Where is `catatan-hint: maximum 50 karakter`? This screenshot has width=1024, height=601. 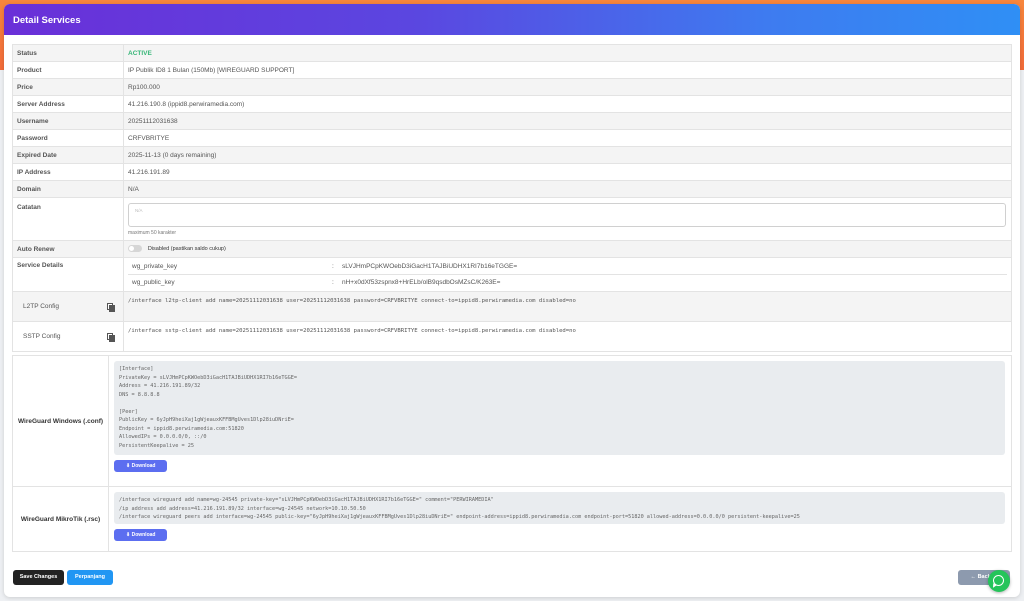 catatan-hint: maximum 50 karakter is located at coordinates (152, 232).